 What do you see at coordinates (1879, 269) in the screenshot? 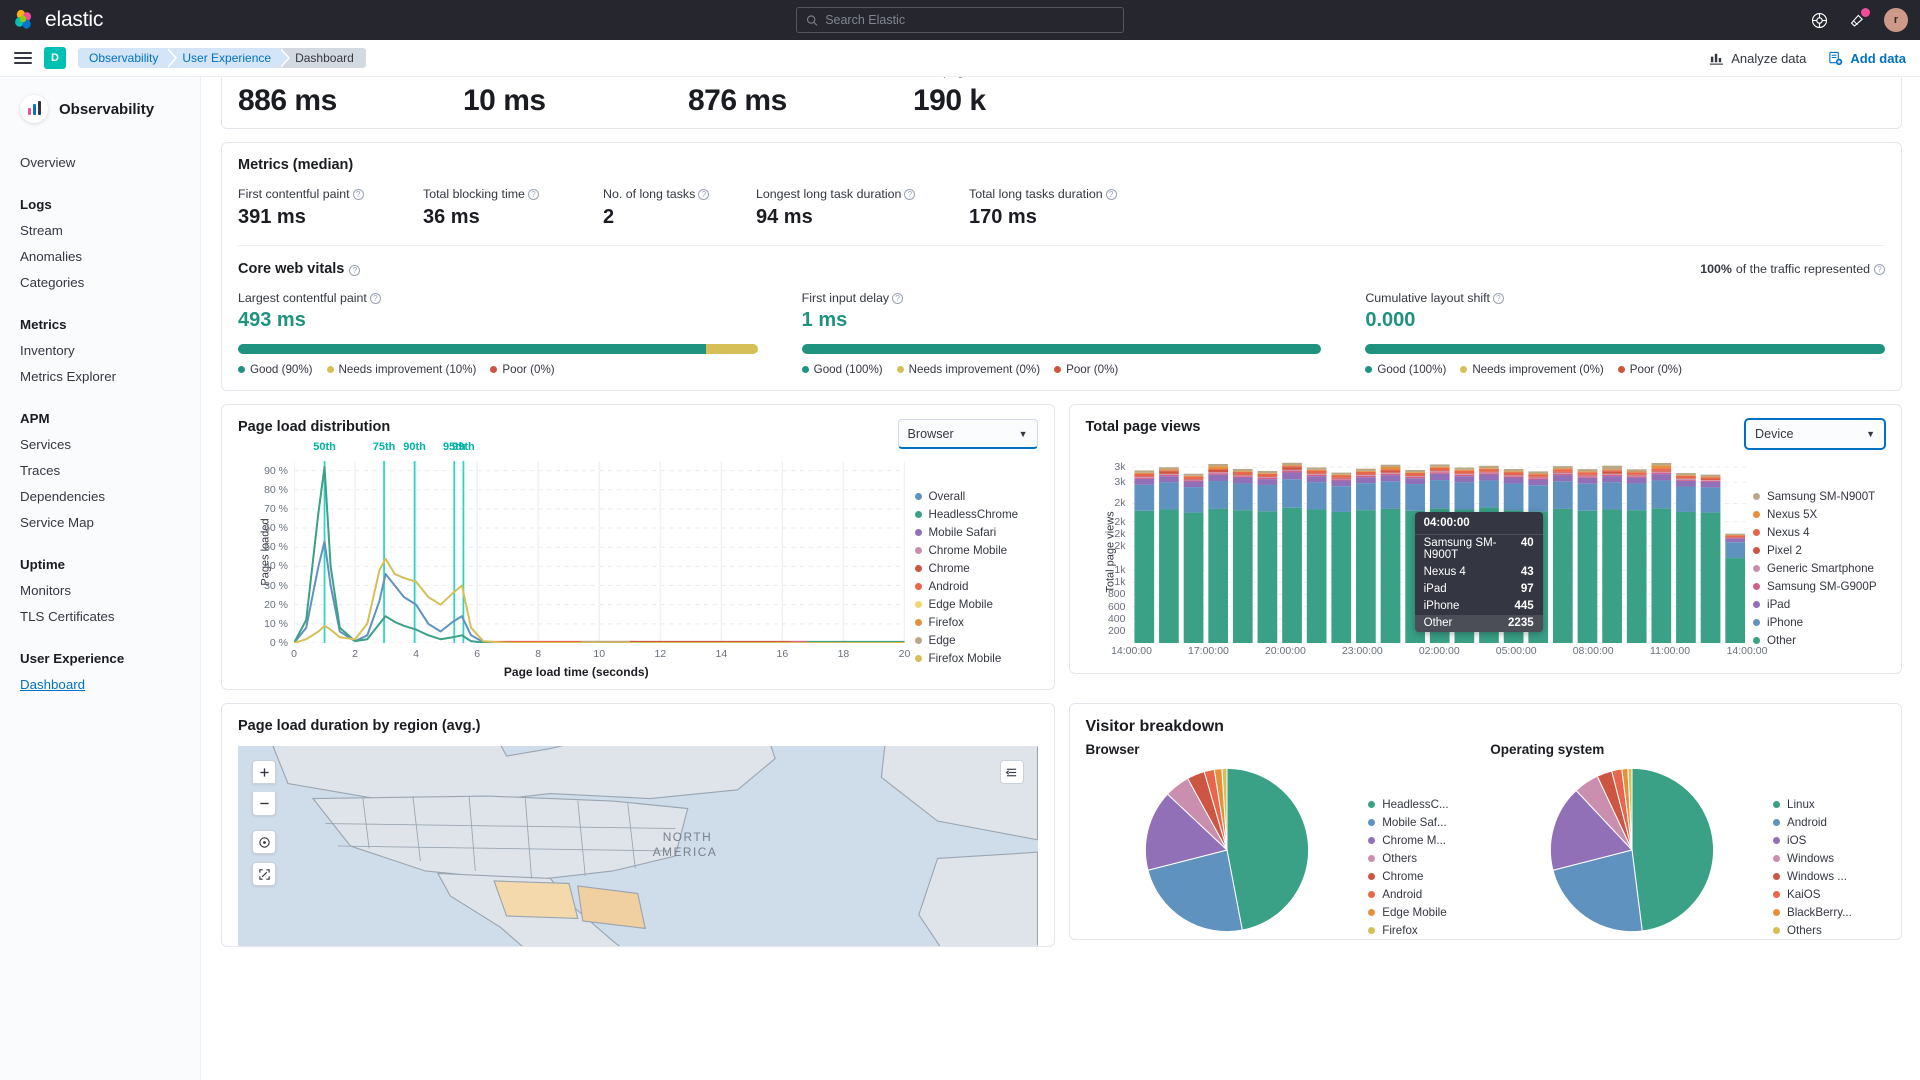
I see `traffic-help-icon: ?` at bounding box center [1879, 269].